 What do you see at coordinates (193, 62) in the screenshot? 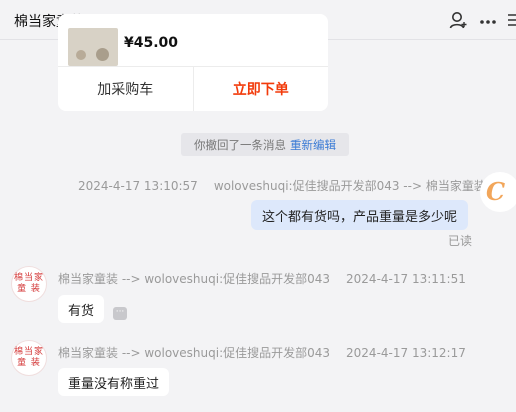
I see `product-card: ¥45.00 加采购车 立即下单` at bounding box center [193, 62].